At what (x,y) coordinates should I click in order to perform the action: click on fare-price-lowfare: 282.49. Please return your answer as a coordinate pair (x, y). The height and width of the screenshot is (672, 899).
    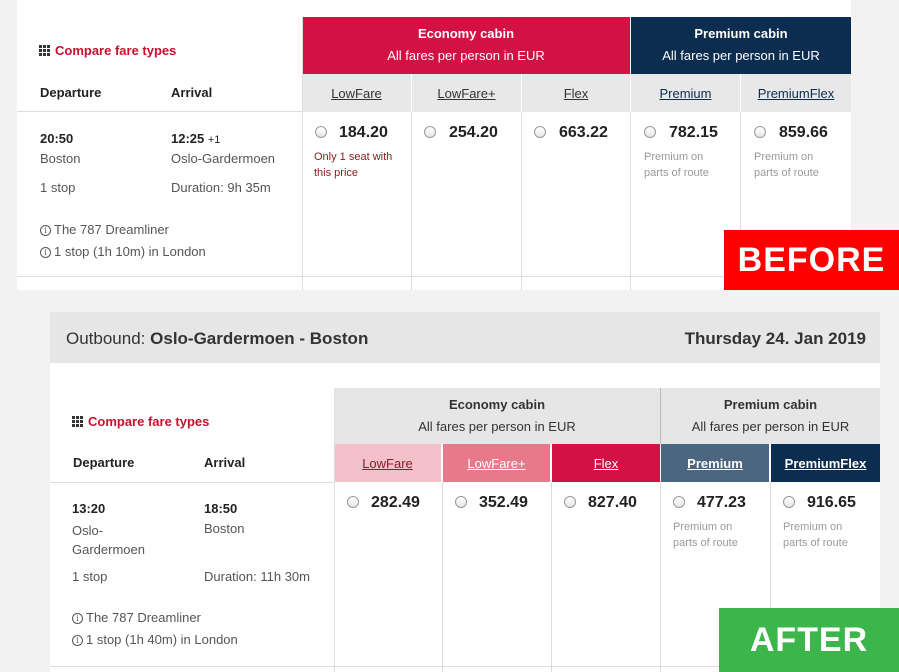
    Looking at the image, I should click on (395, 502).